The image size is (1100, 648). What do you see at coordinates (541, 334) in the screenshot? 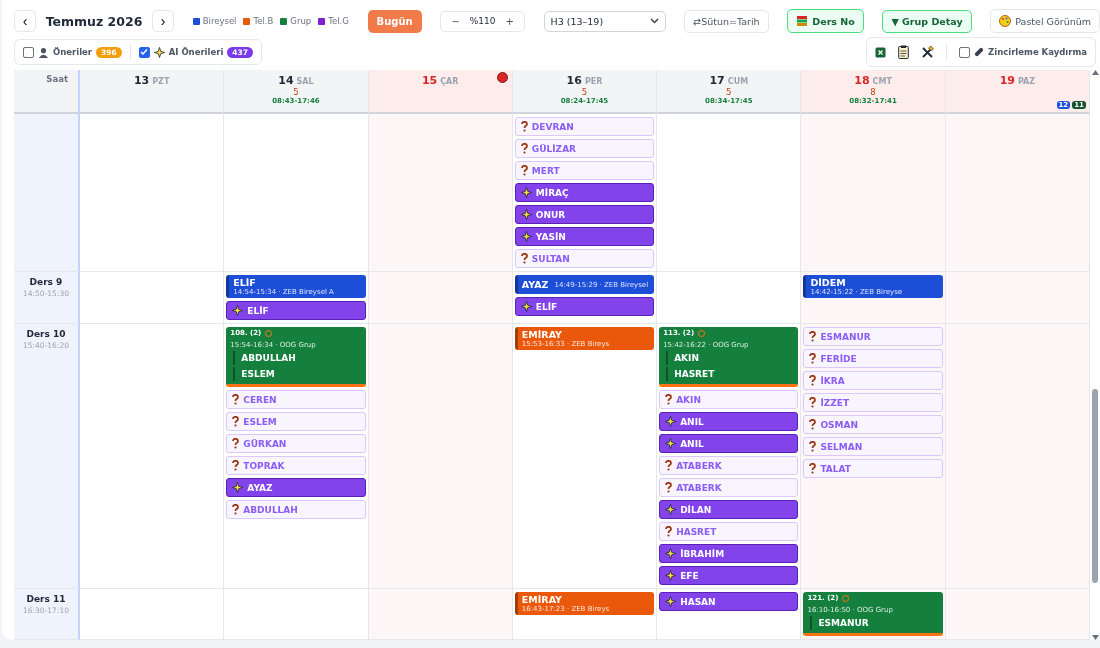
I see `student-name: EMİRAY` at bounding box center [541, 334].